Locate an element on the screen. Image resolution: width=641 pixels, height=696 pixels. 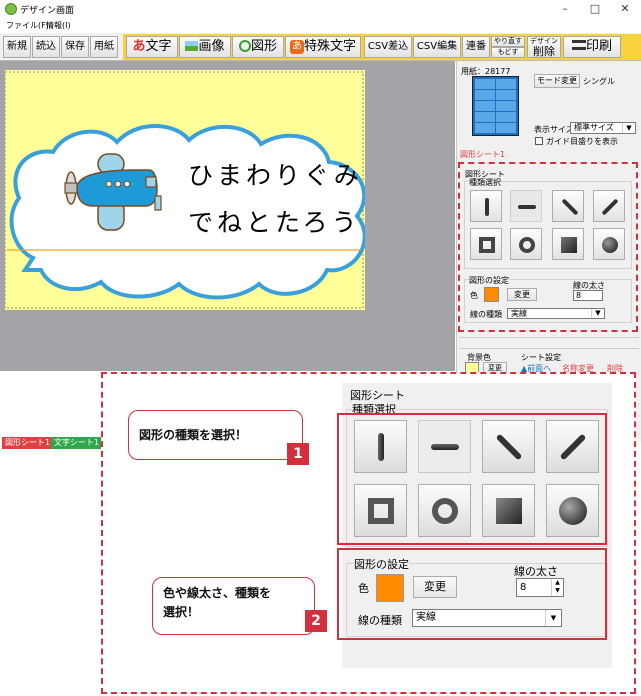
guide-checkbox is located at coordinates (539, 141).